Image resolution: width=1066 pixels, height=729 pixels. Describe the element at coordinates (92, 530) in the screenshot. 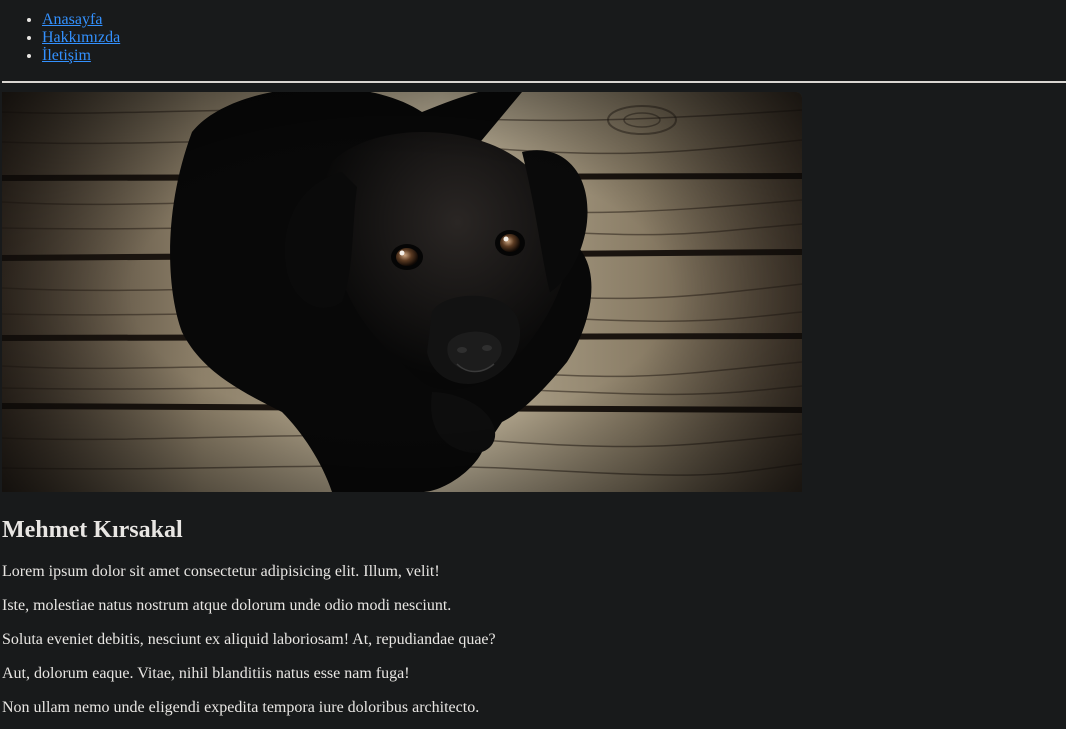

I see `profile-name: Mehmet Kırsakal` at that location.